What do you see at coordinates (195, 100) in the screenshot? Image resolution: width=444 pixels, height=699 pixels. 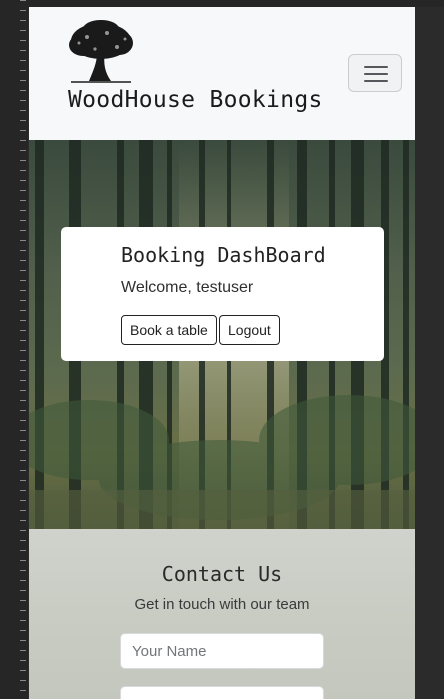 I see `brand-title: WoodHouse Bookings` at bounding box center [195, 100].